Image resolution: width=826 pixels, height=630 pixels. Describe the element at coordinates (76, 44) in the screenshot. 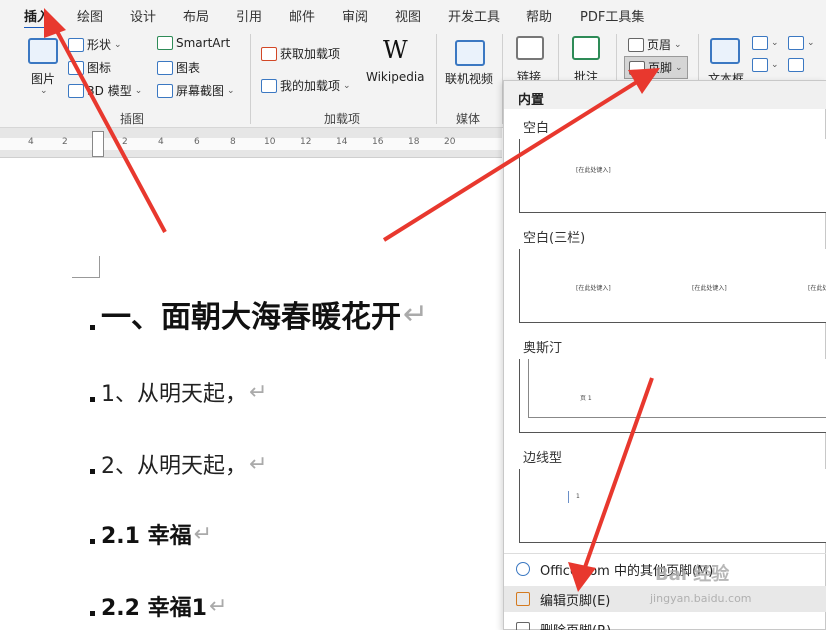

I see `shapes-icon` at that location.